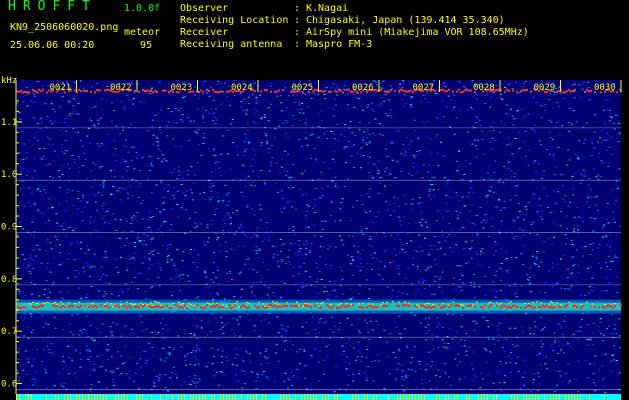 This screenshot has height=400, width=629. Describe the element at coordinates (405, 20) in the screenshot. I see `info-value: Chigasaki, Japan (139.414 35.340)` at that location.